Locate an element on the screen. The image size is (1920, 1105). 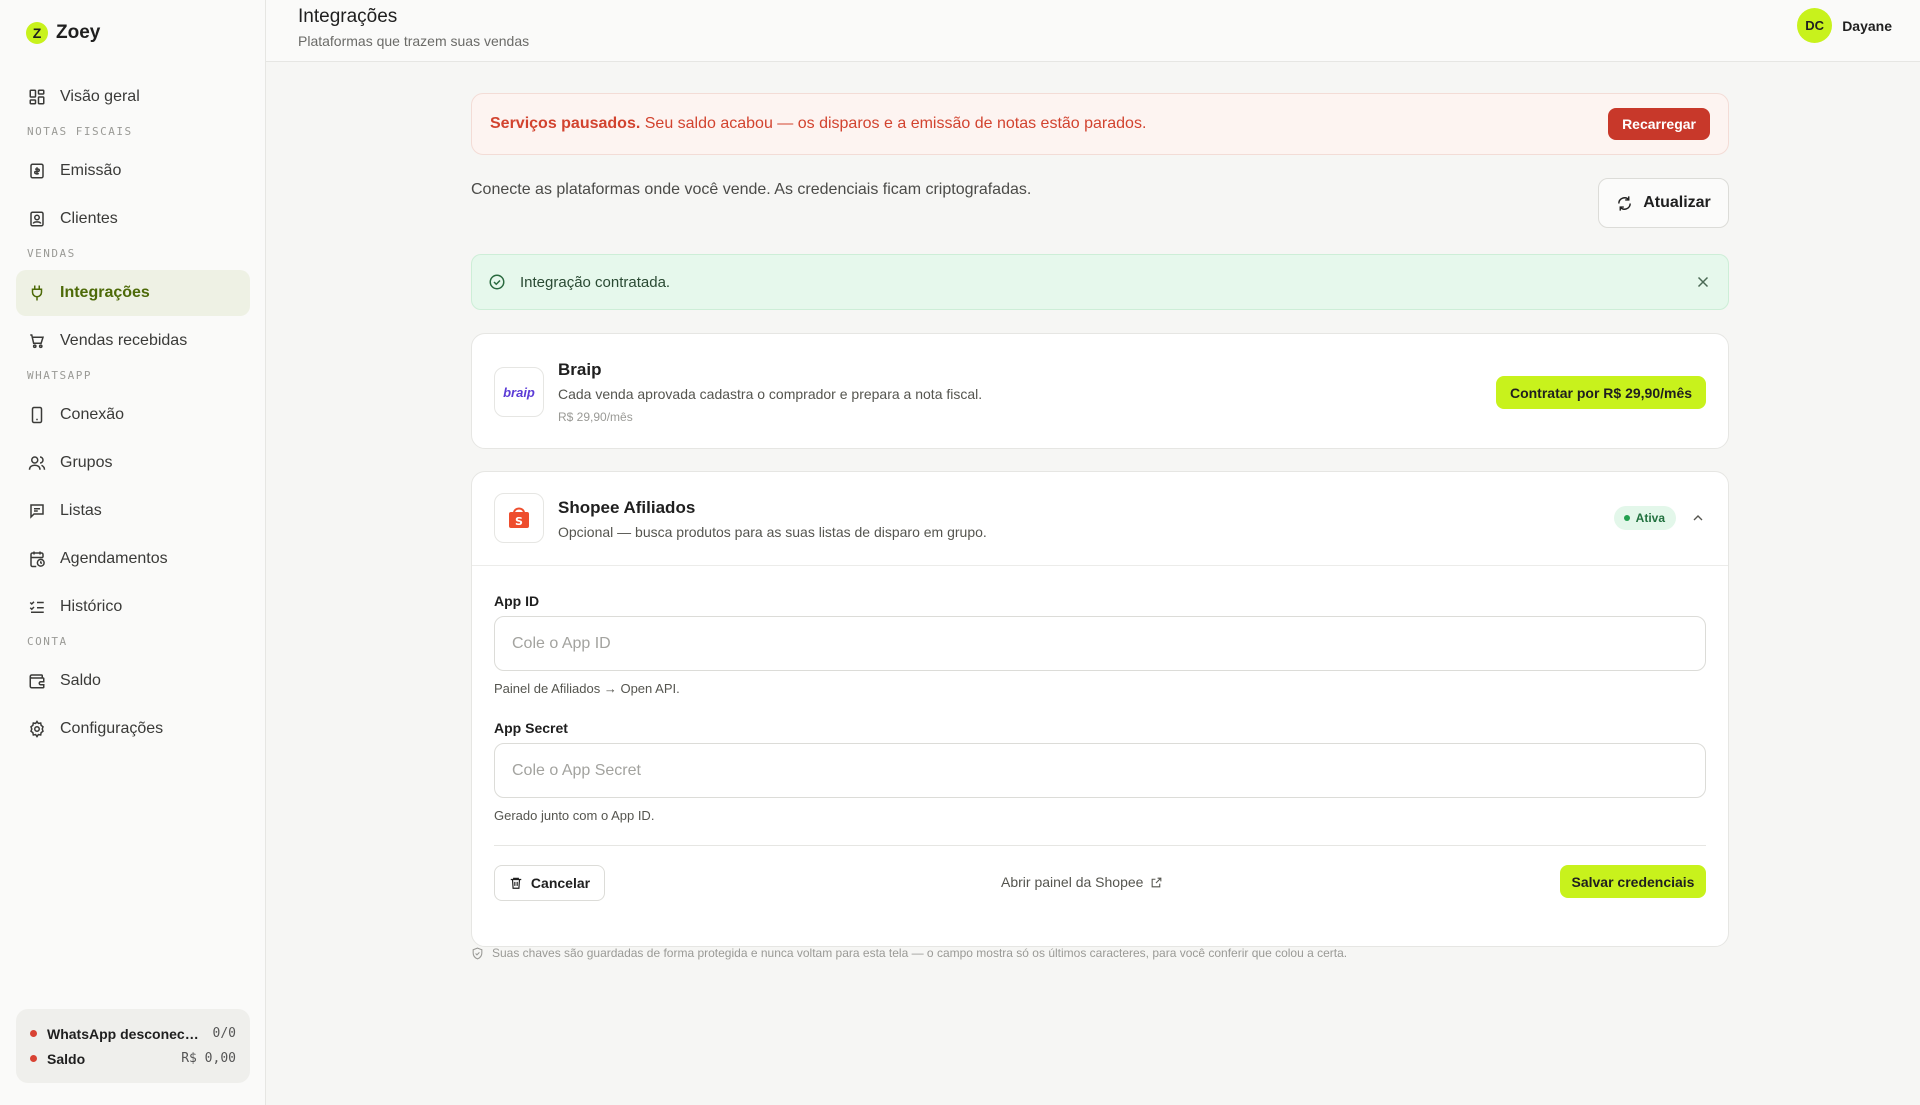
sidebar-item-integracoes: Integrações is located at coordinates (133, 293).